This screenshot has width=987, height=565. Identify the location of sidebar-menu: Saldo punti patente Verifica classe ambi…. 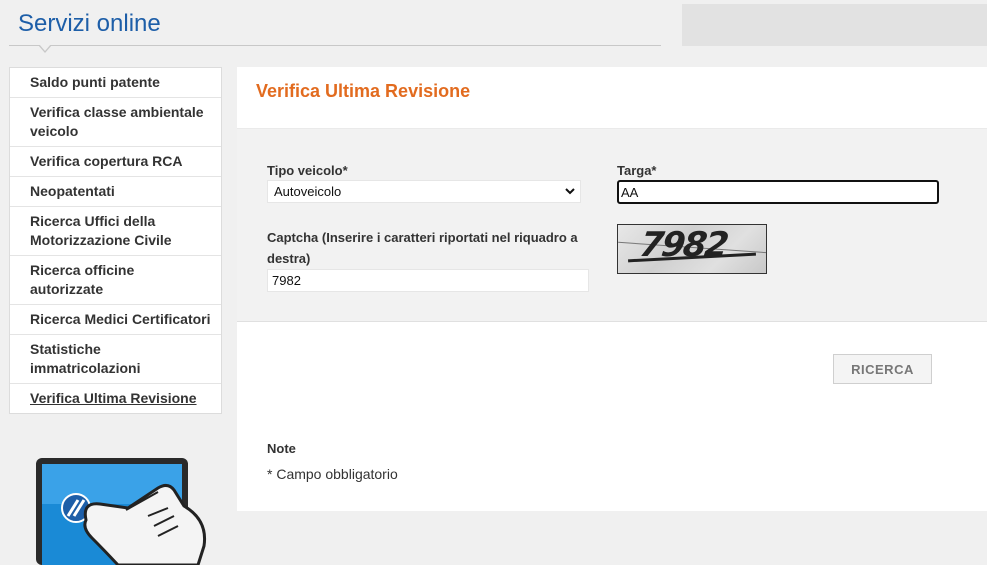
(115, 240).